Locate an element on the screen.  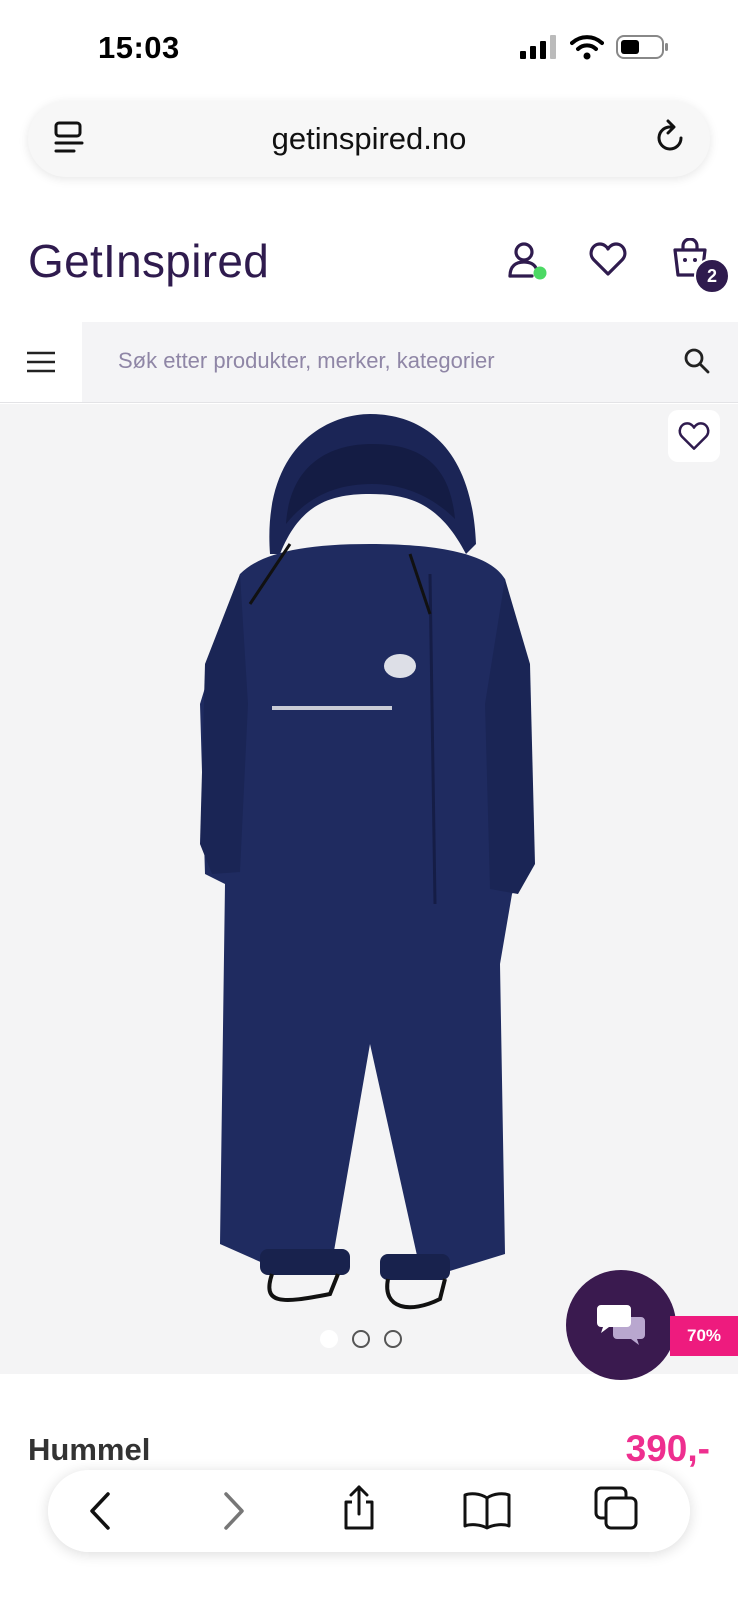
menu-icon is located at coordinates (41, 362).